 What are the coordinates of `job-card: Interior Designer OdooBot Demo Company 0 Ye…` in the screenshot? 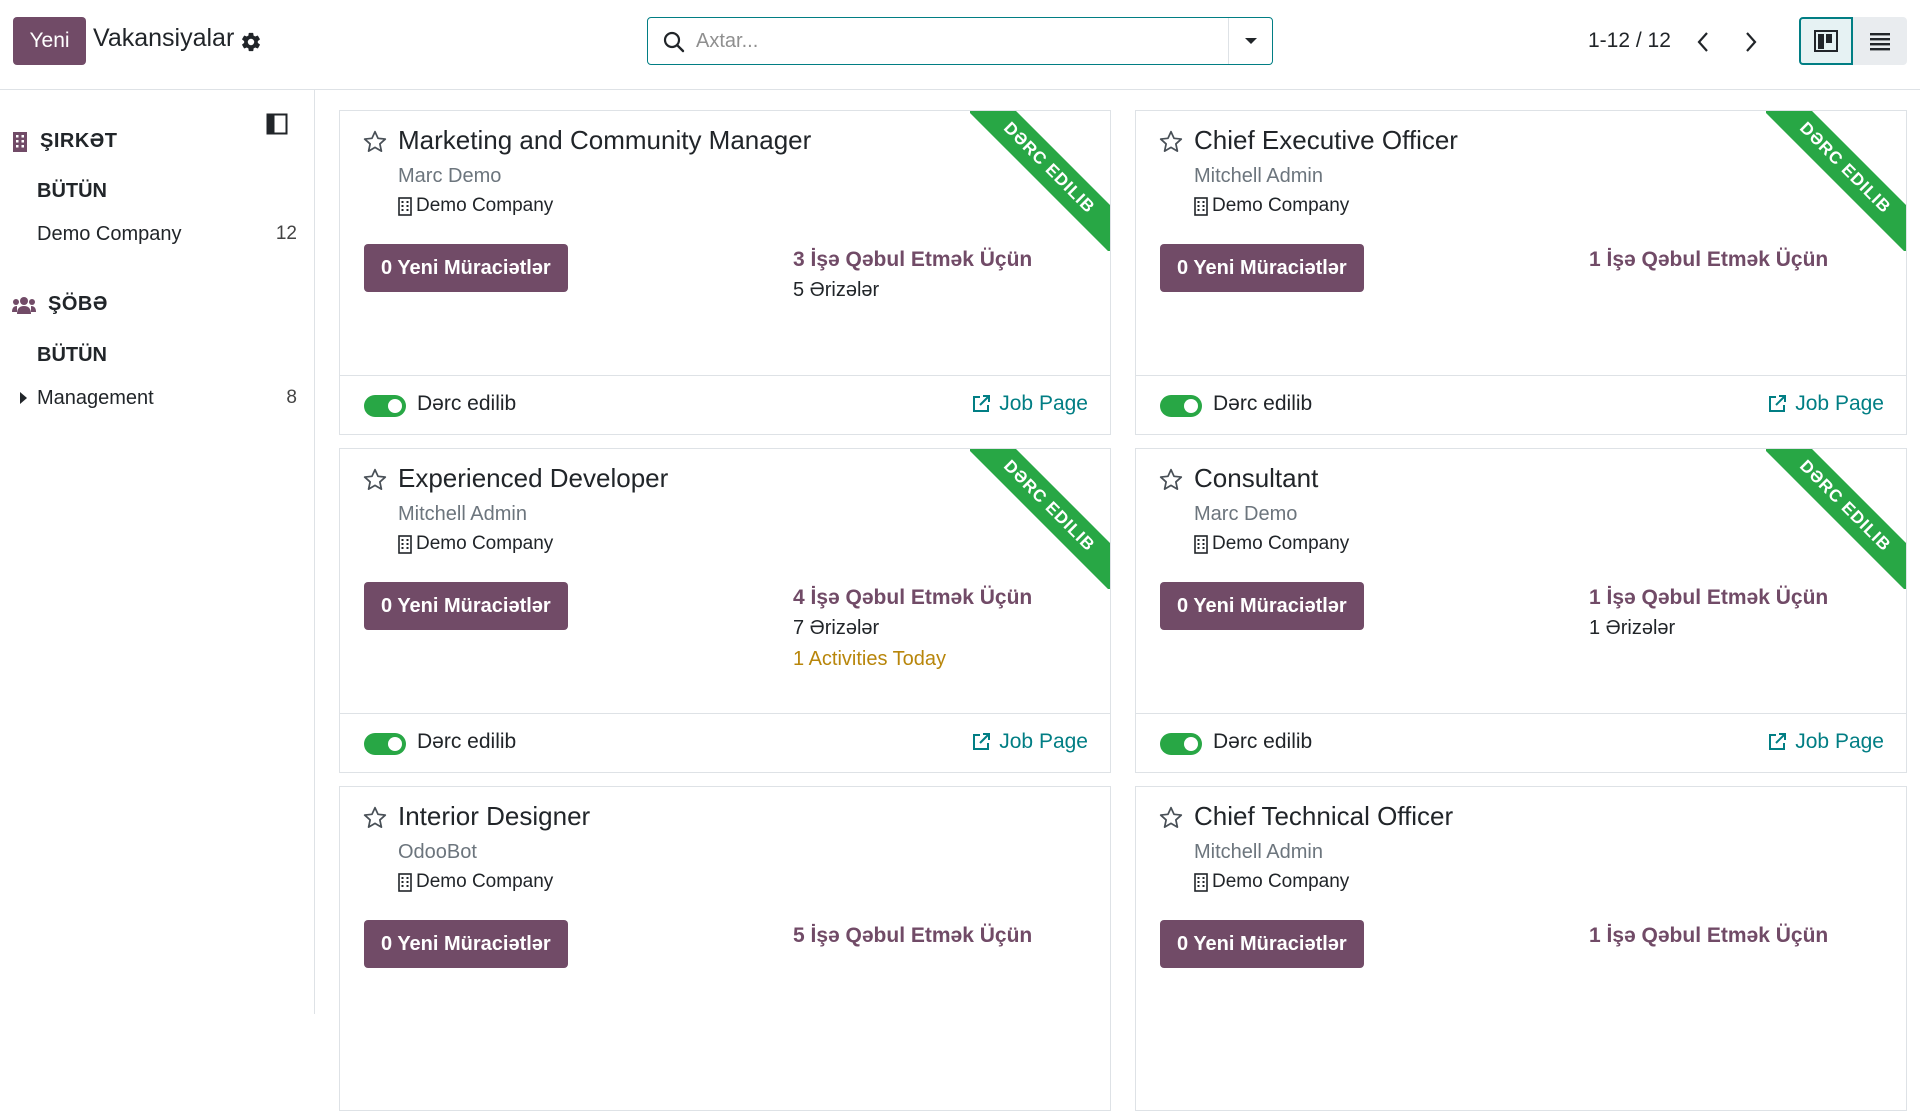 It's located at (725, 948).